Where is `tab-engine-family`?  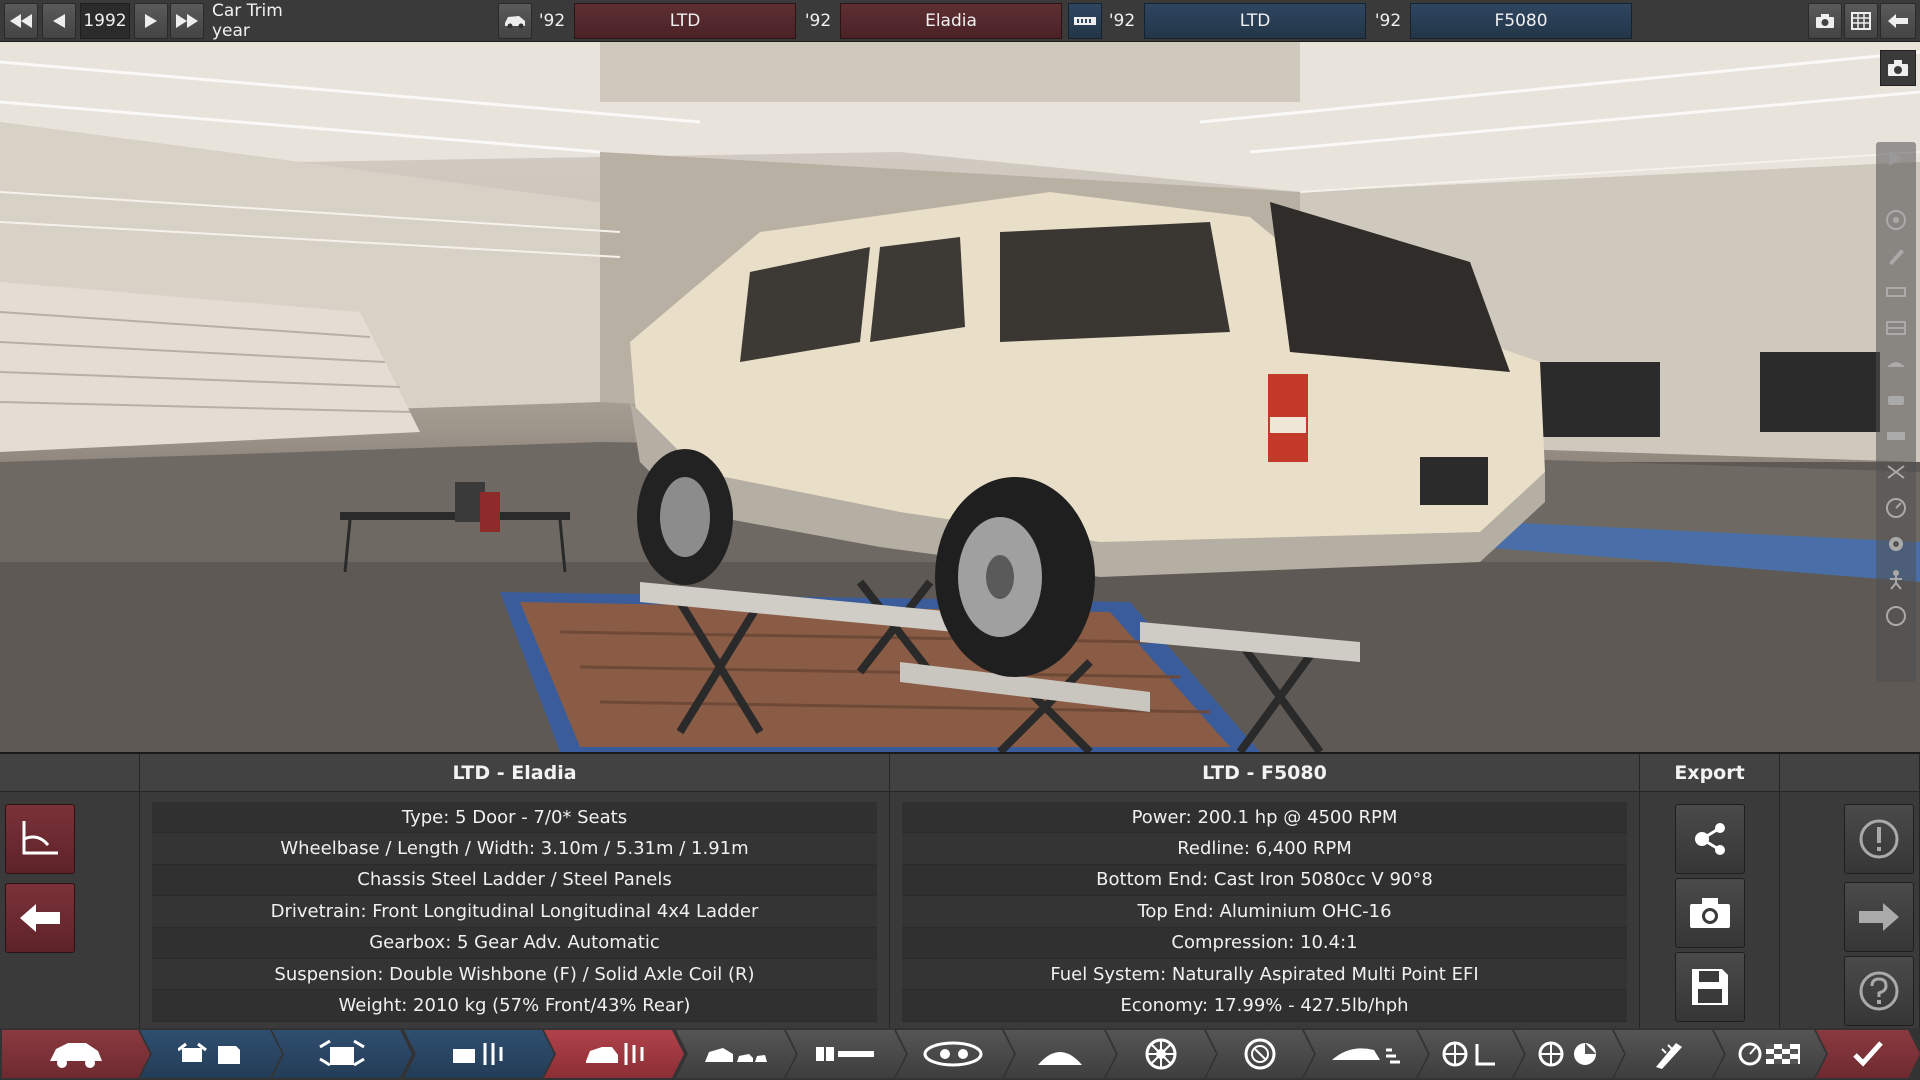 tab-engine-family is located at coordinates (211, 1054).